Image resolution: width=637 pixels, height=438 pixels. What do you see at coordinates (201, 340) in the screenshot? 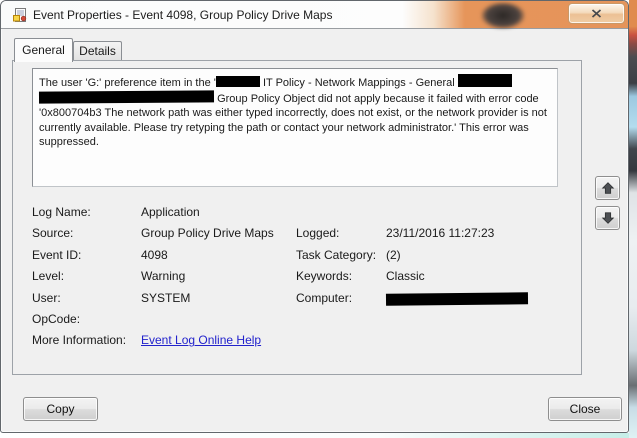
I see `event-log-online-help-link: Event Log Online Help` at bounding box center [201, 340].